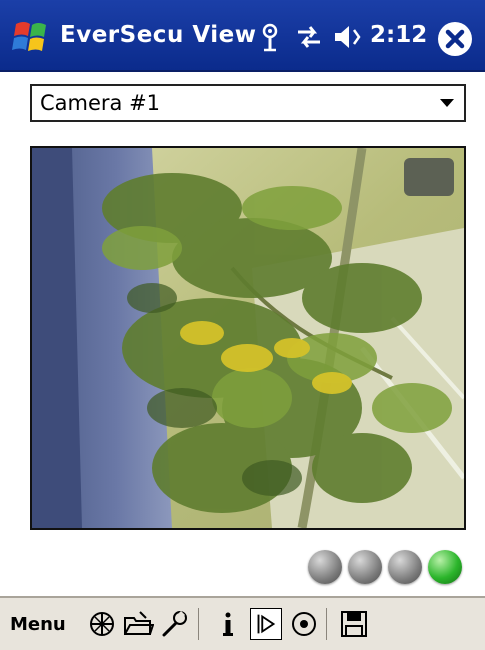 This screenshot has height=650, width=485. What do you see at coordinates (38, 624) in the screenshot?
I see `menu-button: Menu` at bounding box center [38, 624].